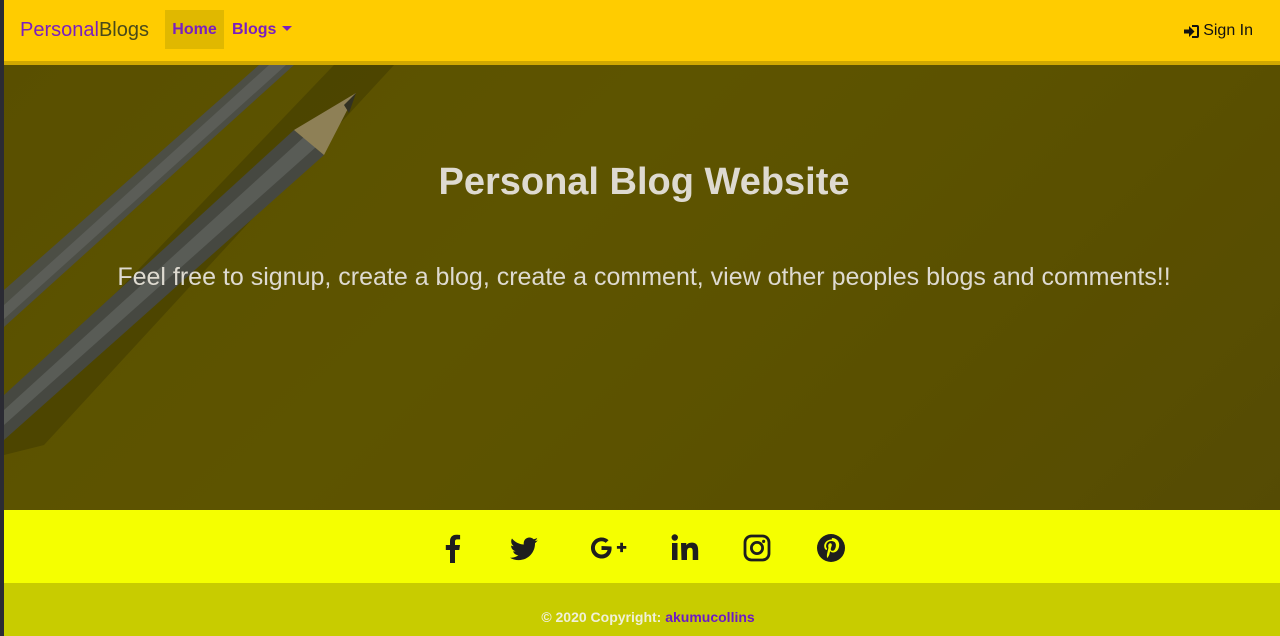  What do you see at coordinates (59, 30) in the screenshot?
I see `brand-part-personal: Personal` at bounding box center [59, 30].